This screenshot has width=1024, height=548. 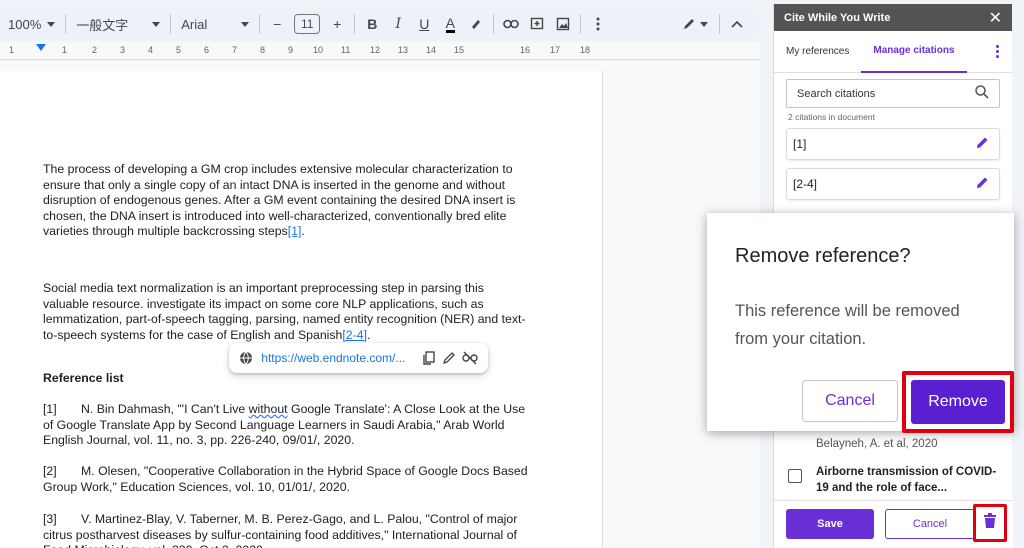 What do you see at coordinates (850, 401) in the screenshot?
I see `dialog-cancel-button: Cancel` at bounding box center [850, 401].